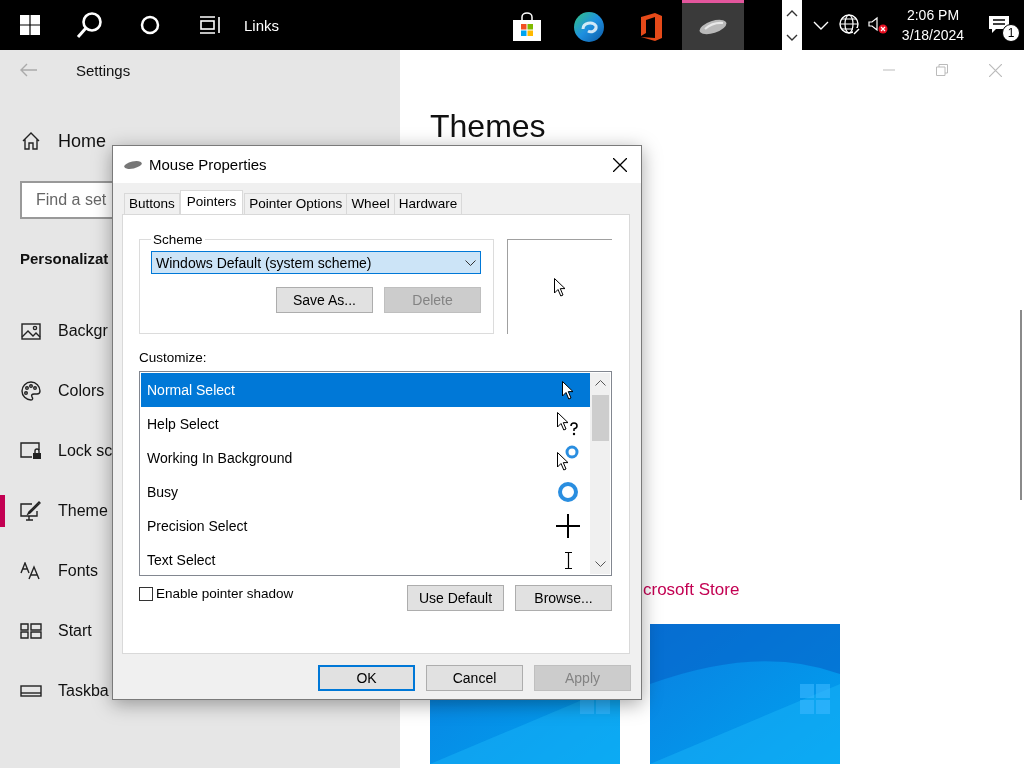 The width and height of the screenshot is (1024, 768). Describe the element at coordinates (1011, 33) in the screenshot. I see `notification-count: 1` at that location.